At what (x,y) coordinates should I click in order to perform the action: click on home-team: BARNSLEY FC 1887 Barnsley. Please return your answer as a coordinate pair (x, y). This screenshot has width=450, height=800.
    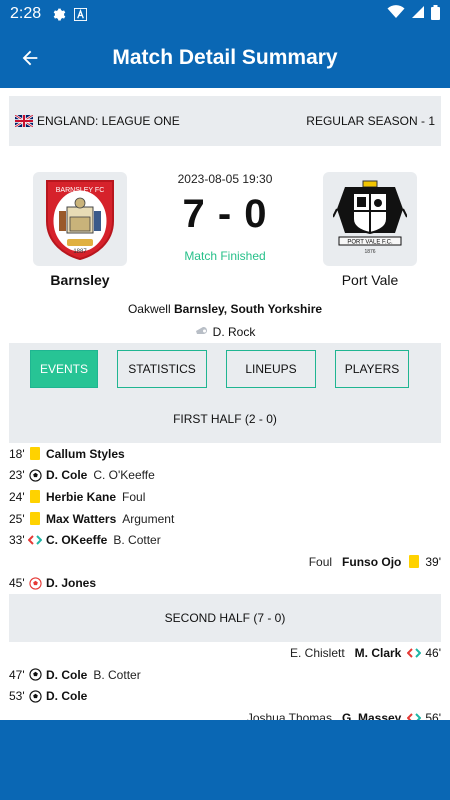
    Looking at the image, I should click on (80, 230).